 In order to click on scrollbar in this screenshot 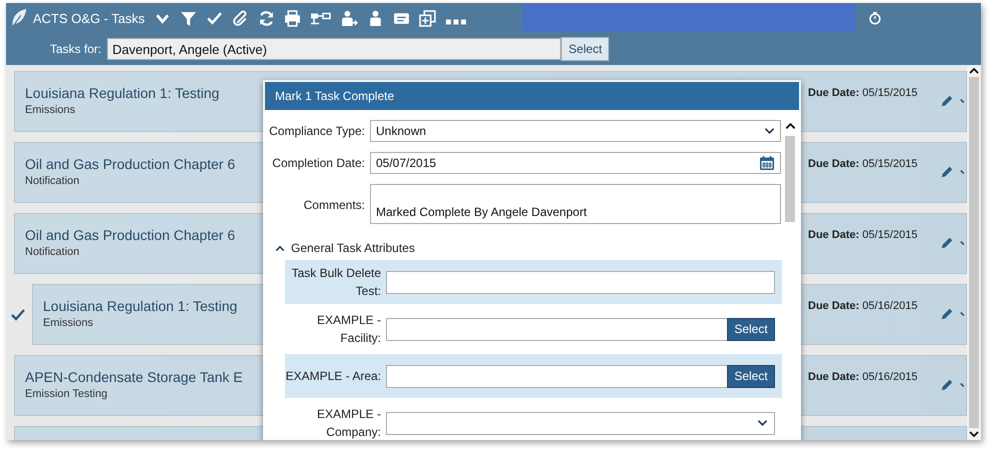, I will do `click(974, 252)`.